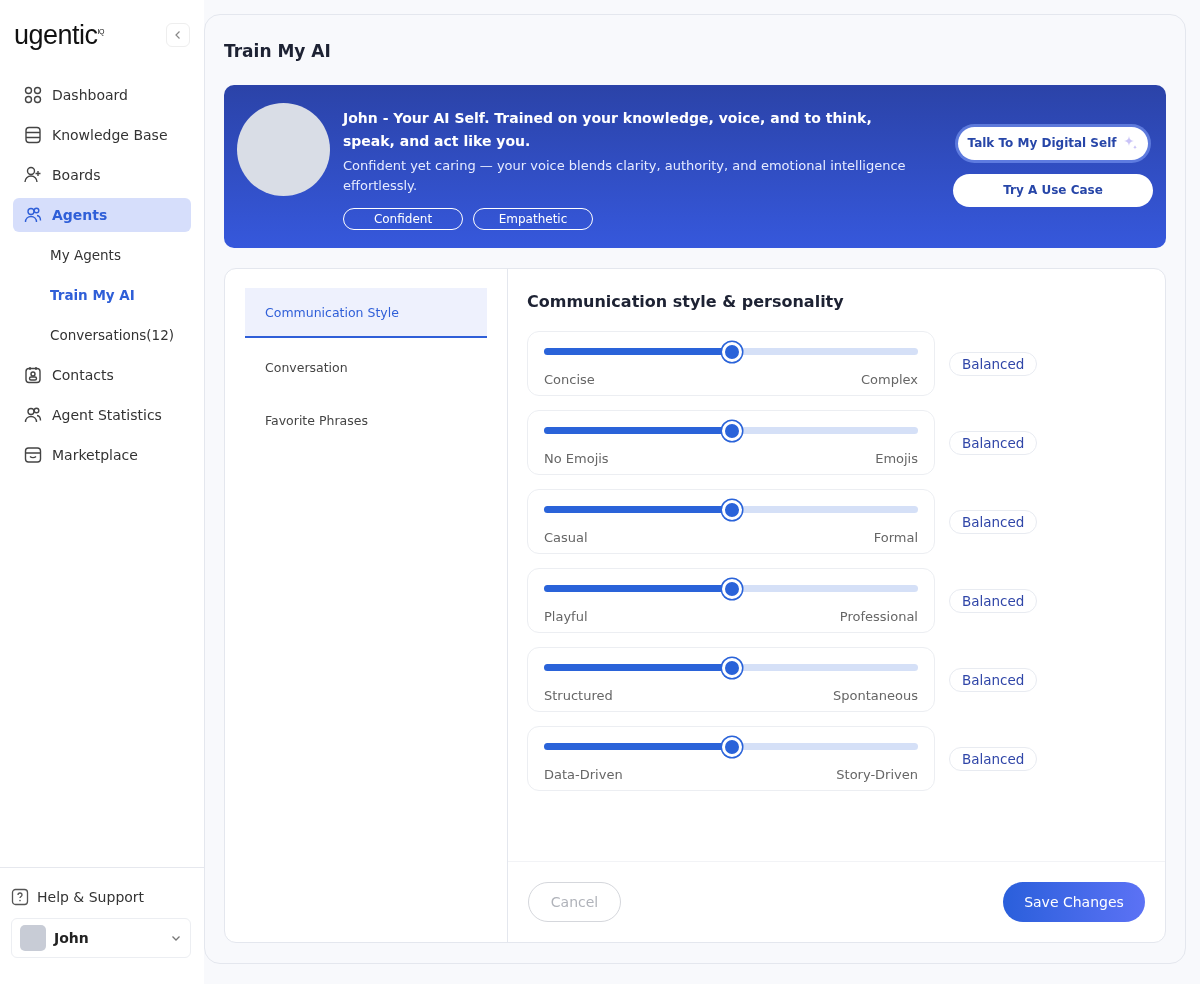 The image size is (1200, 984). What do you see at coordinates (366, 420) in the screenshot?
I see `settings-tab: Favorite Phrases` at bounding box center [366, 420].